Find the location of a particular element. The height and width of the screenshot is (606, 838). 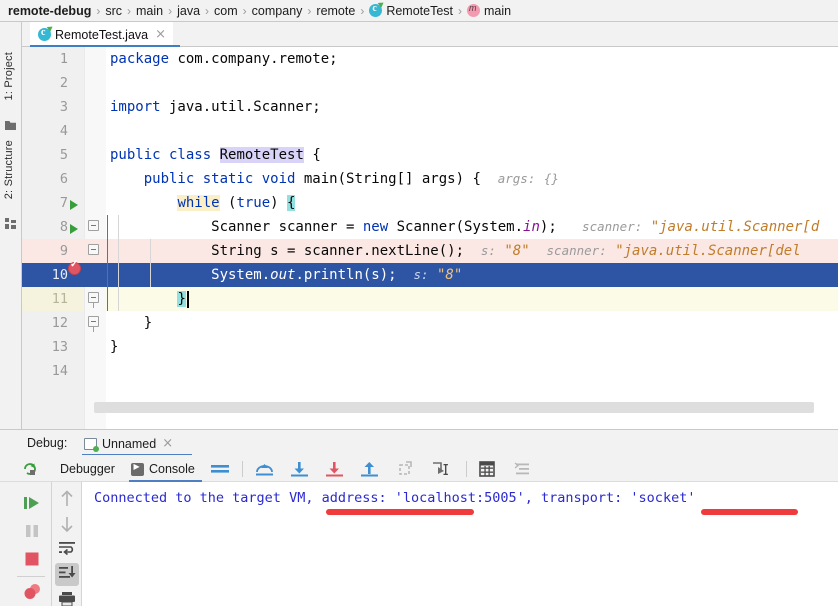

breadcrumb-method-label: main is located at coordinates (498, 10).